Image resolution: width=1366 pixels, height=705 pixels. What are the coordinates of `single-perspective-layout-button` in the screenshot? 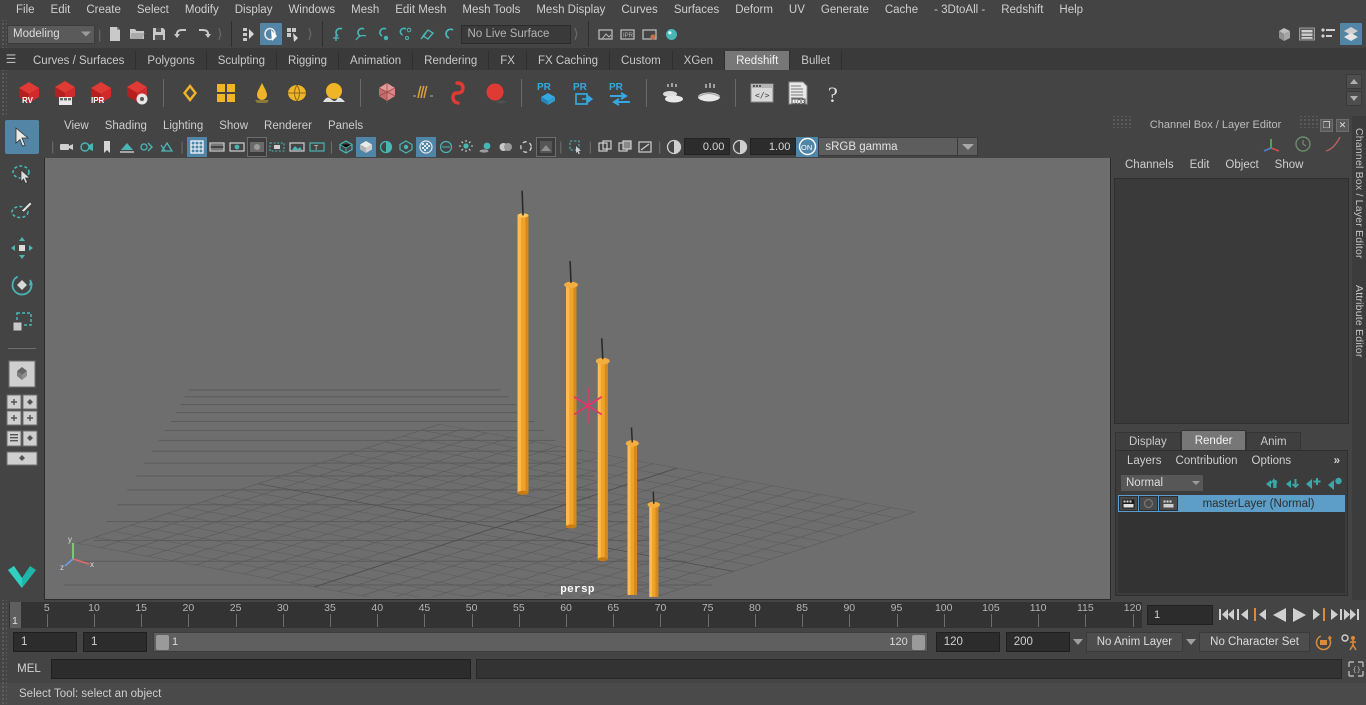 It's located at (22, 374).